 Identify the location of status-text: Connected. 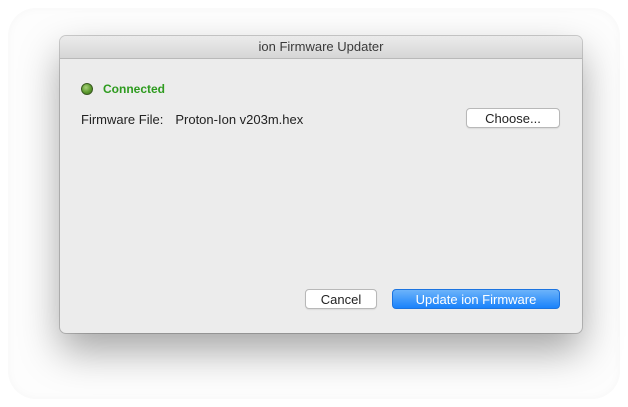
(134, 89).